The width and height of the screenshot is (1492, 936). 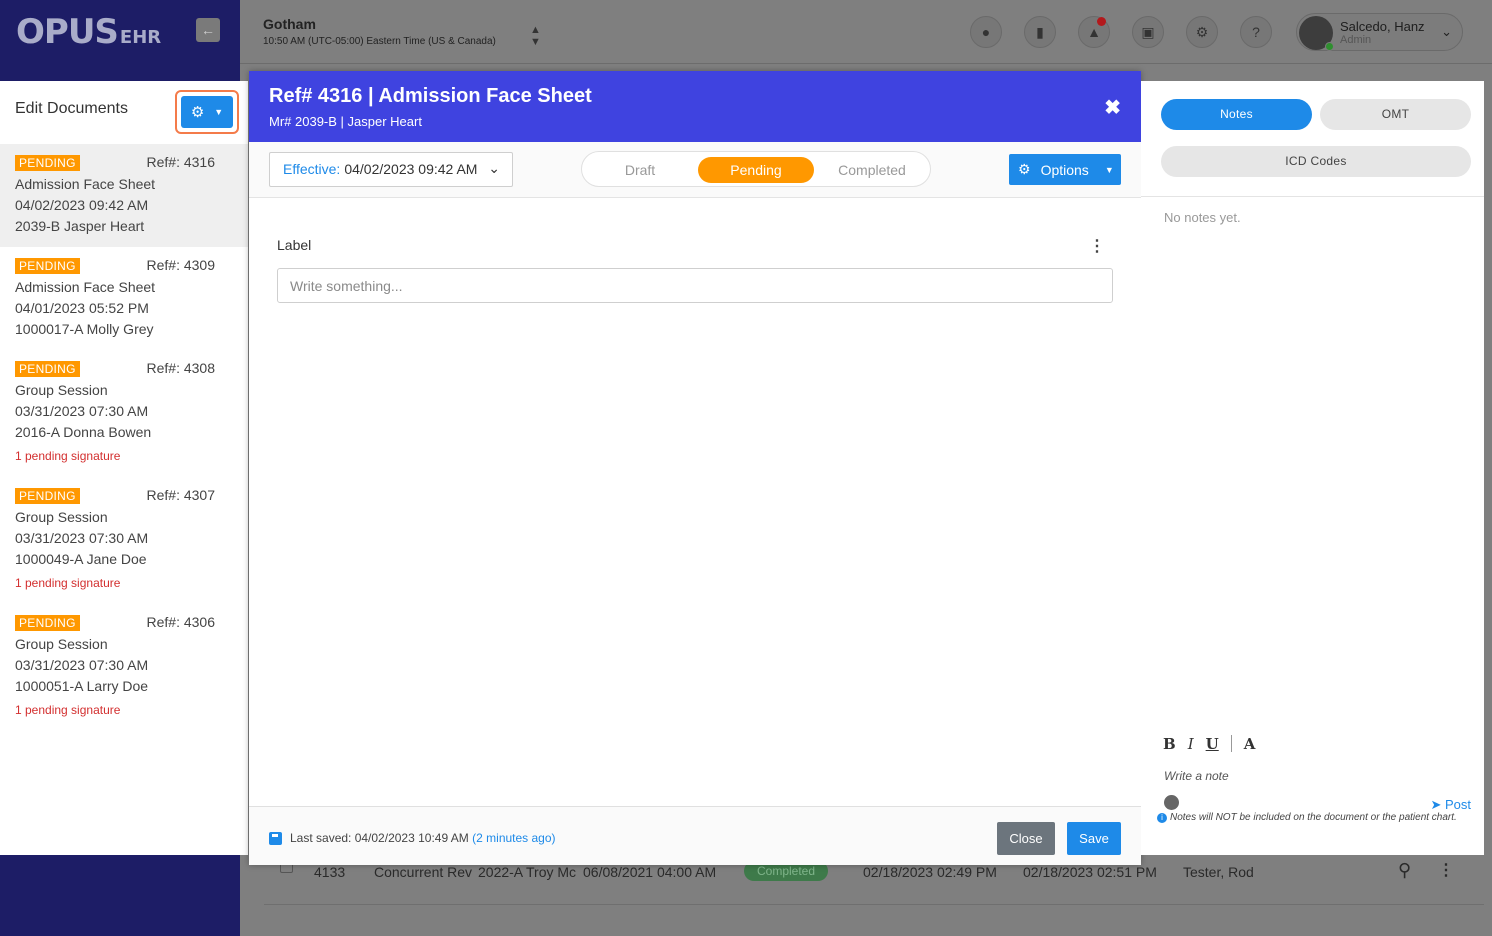 I want to click on close-button: Close, so click(x=1026, y=838).